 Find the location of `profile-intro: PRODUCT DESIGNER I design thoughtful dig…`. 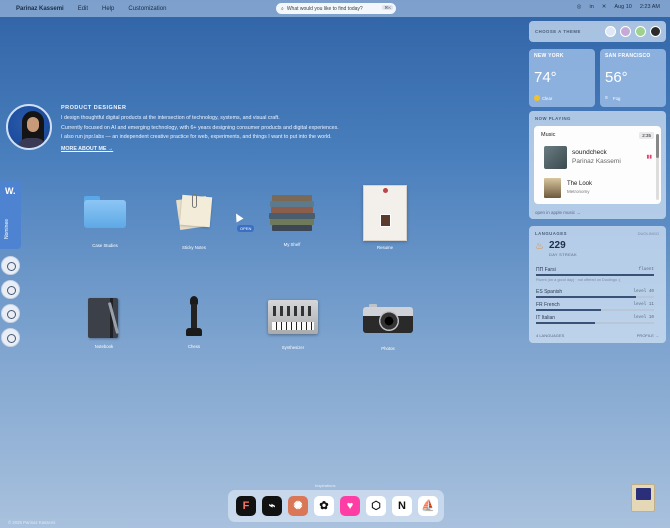

profile-intro: PRODUCT DESIGNER I design thoughtful dig… is located at coordinates (211, 129).